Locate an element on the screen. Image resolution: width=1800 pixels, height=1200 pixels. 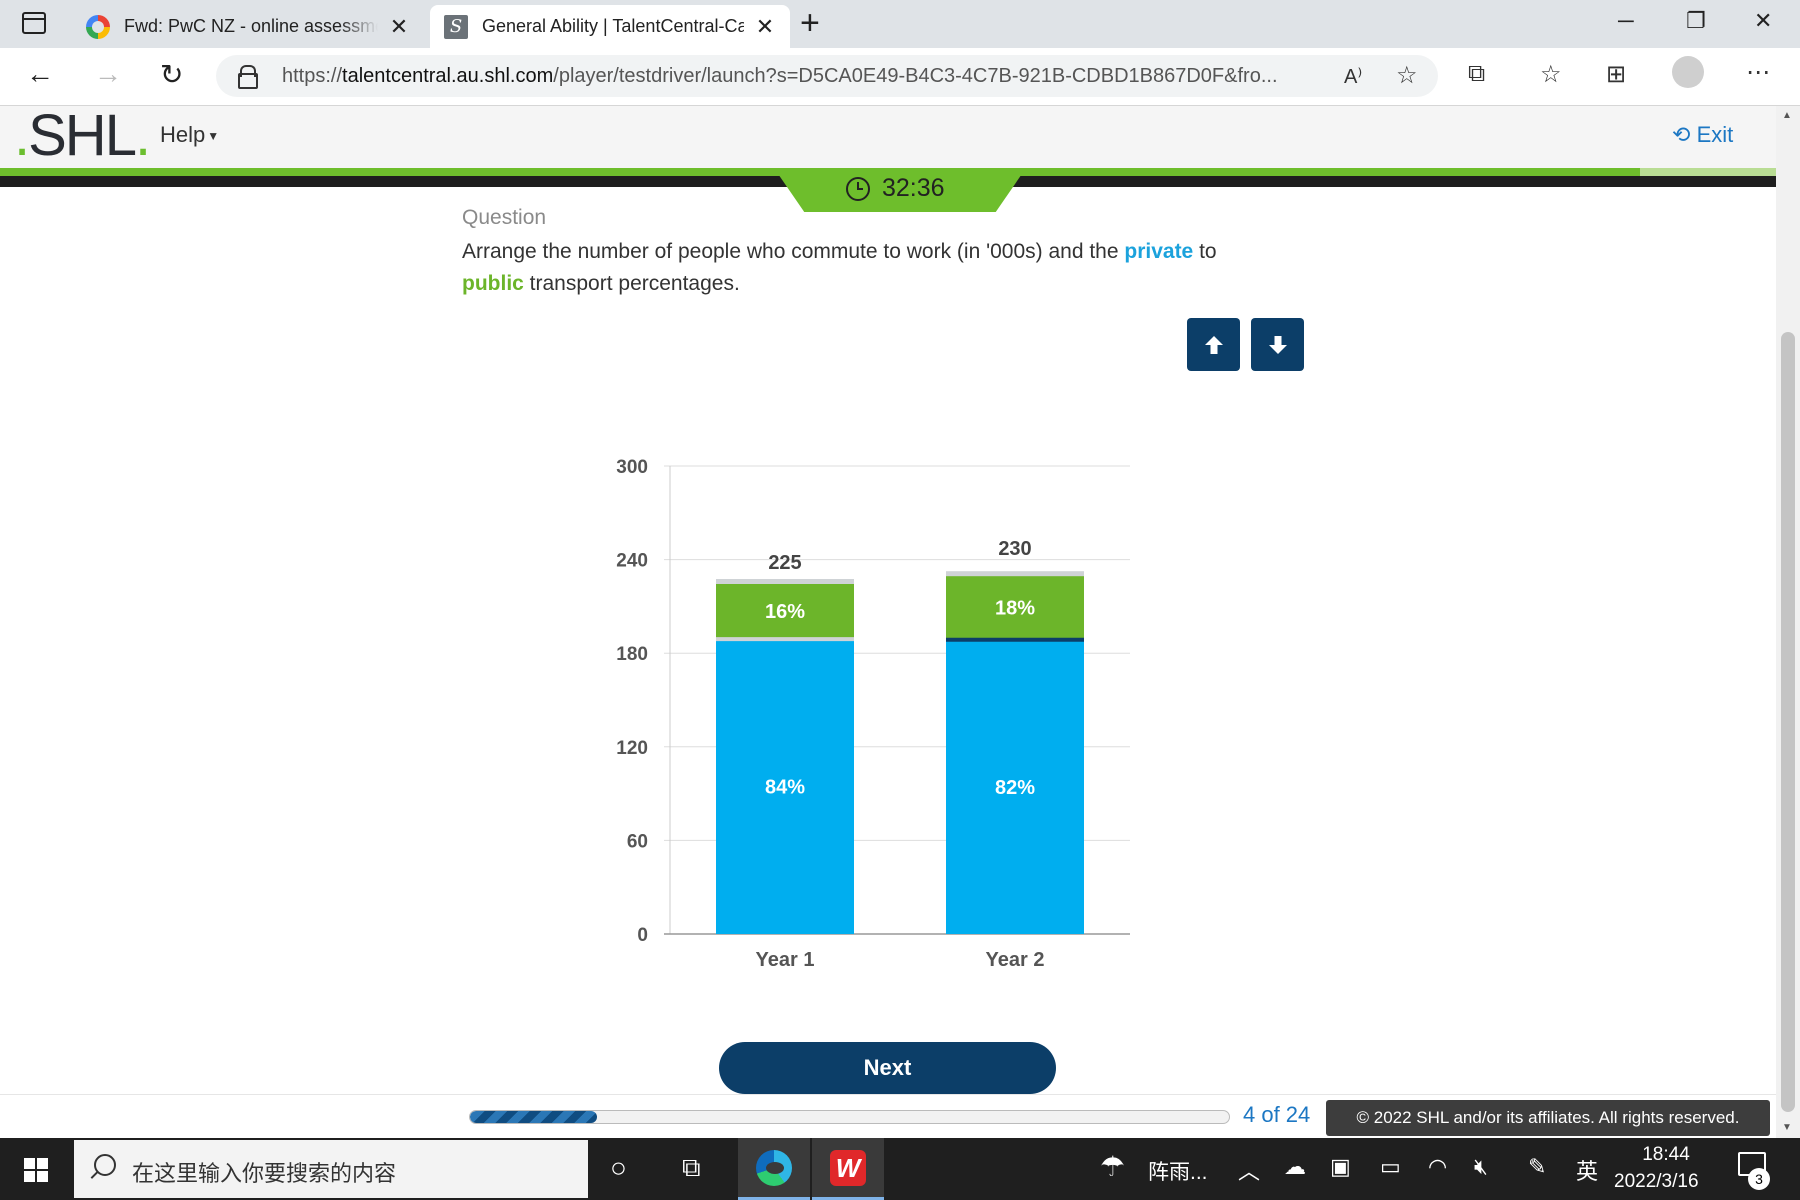
taskbar-search: 在这里输入你要搜索的内容 is located at coordinates (331, 1169).